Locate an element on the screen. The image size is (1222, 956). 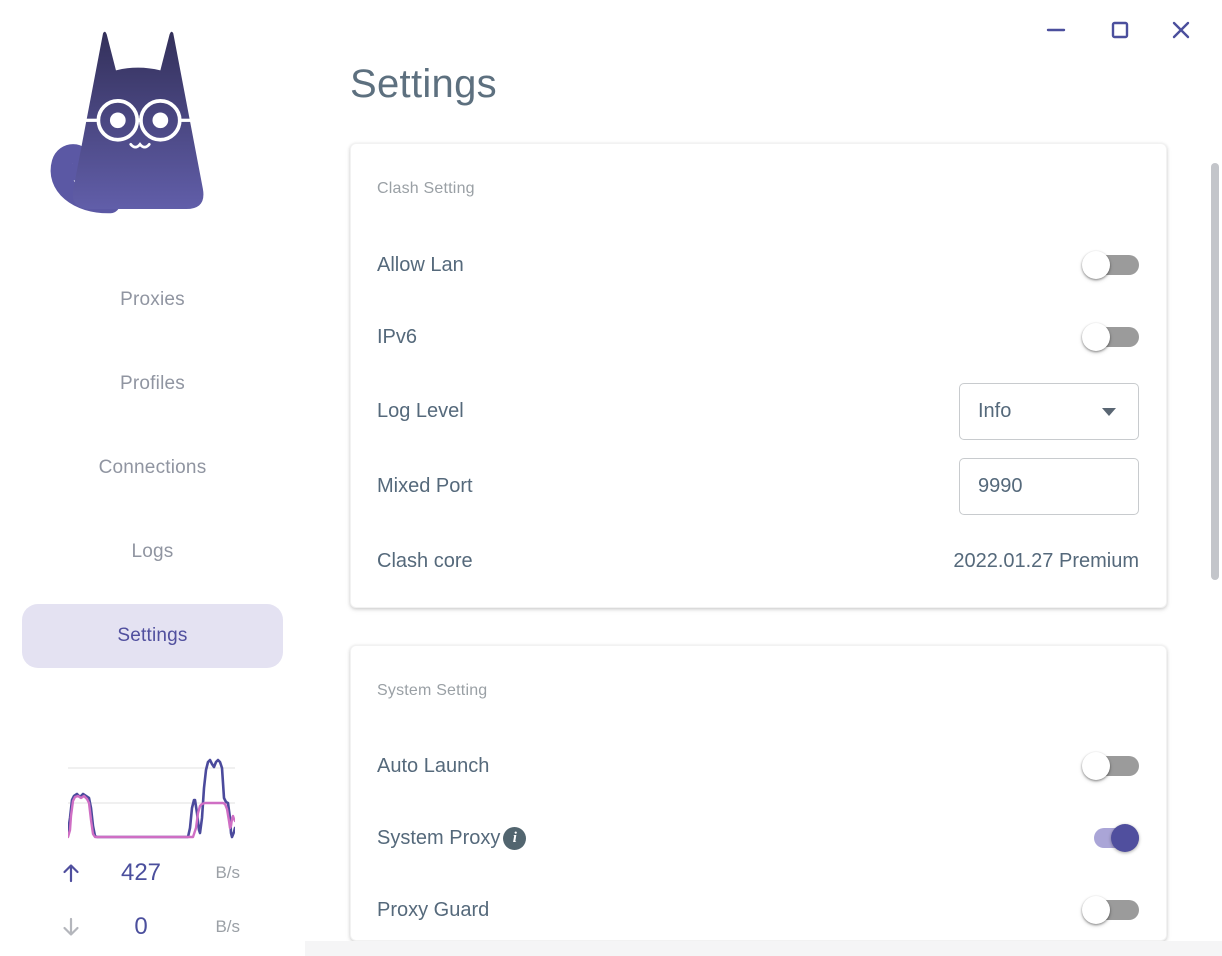
minimize-button is located at coordinates (1056, 30).